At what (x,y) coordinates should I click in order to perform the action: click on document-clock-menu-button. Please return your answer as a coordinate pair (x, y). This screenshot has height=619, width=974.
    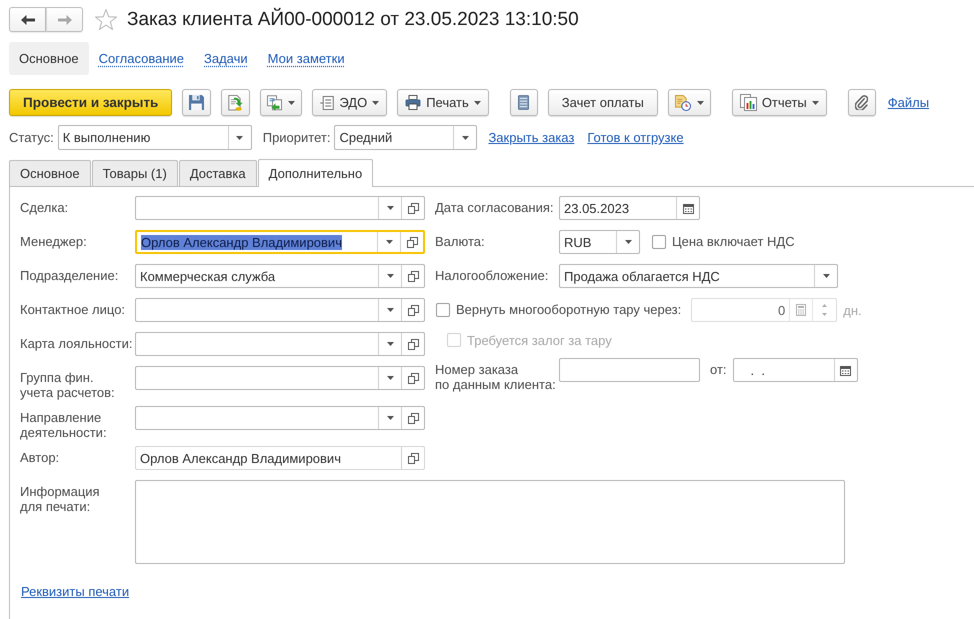
    Looking at the image, I should click on (689, 102).